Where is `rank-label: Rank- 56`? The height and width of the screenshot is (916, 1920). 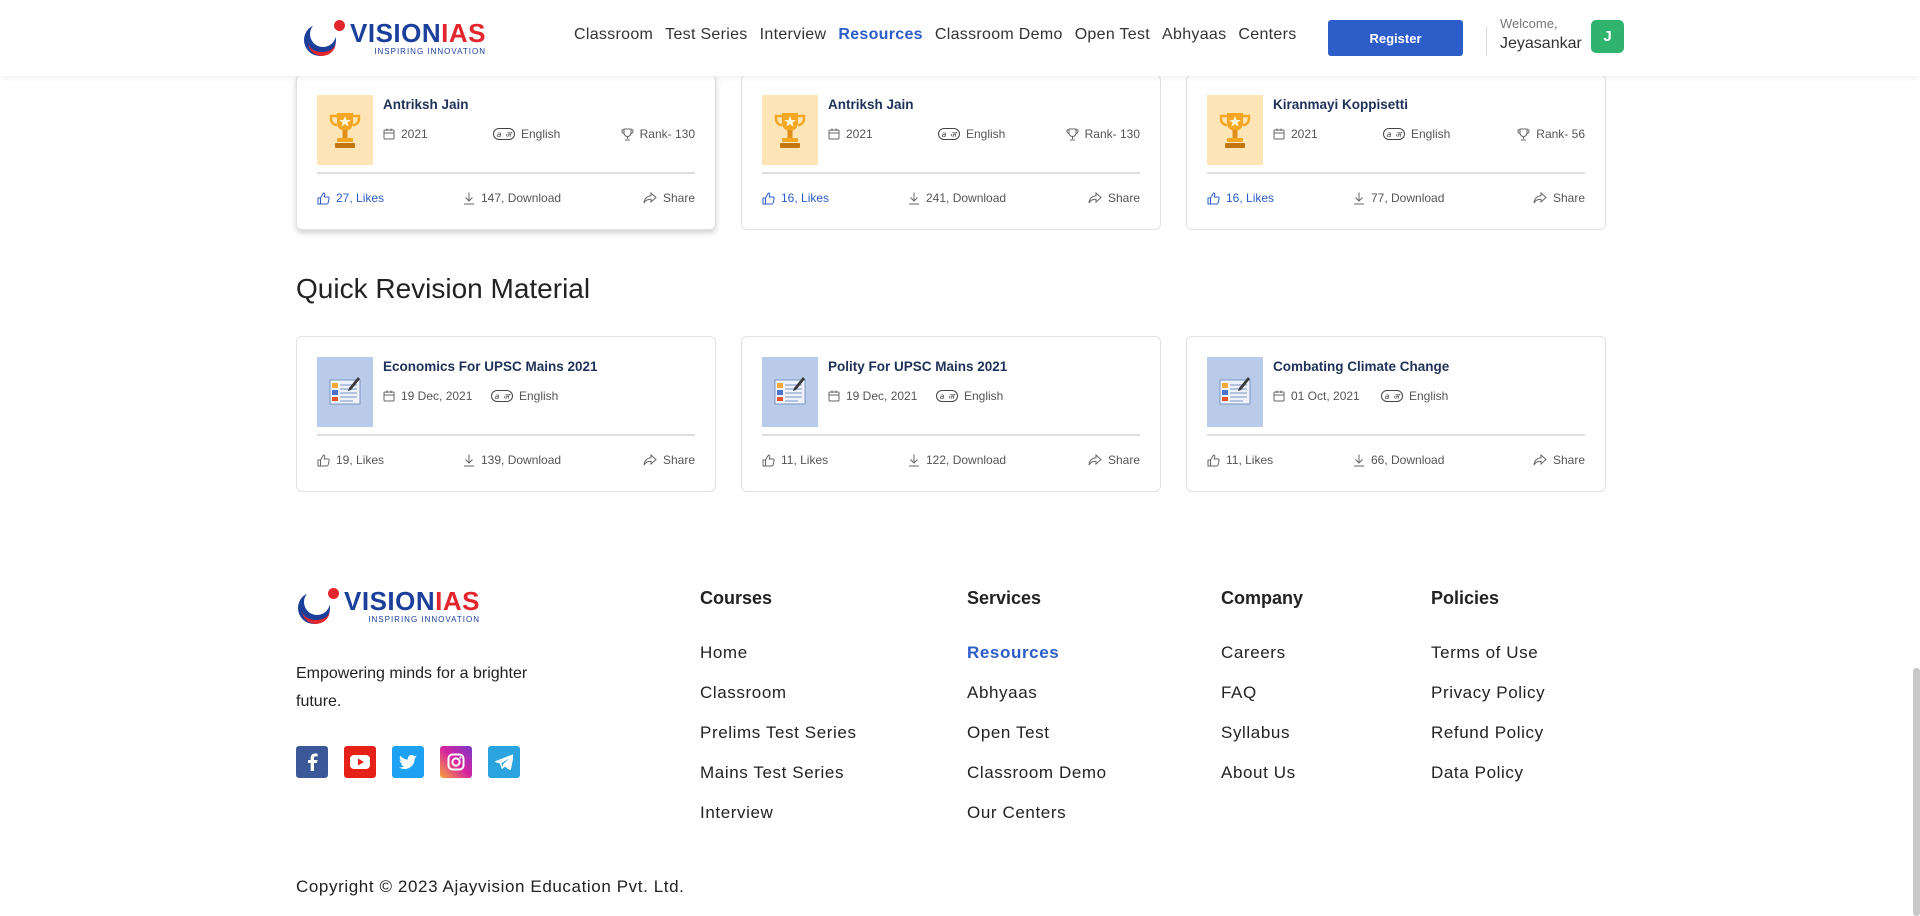 rank-label: Rank- 56 is located at coordinates (1560, 134).